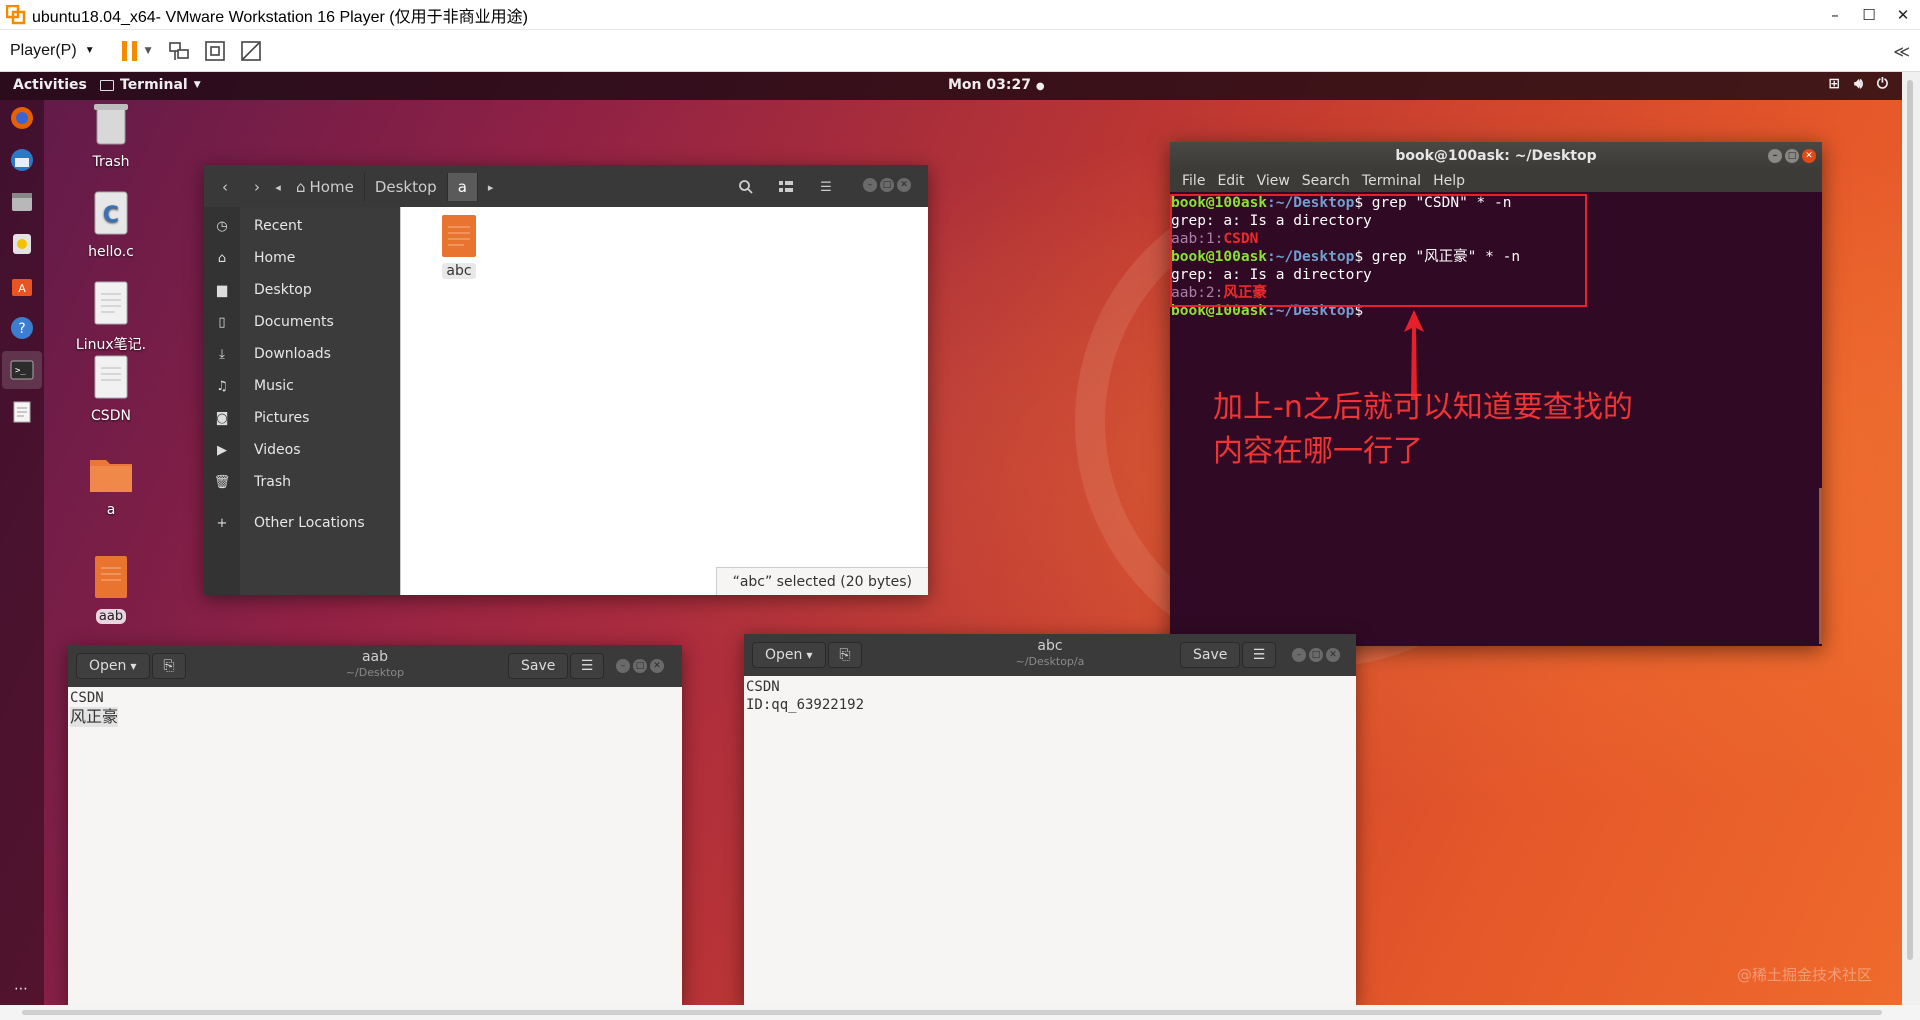 The height and width of the screenshot is (1020, 1920). What do you see at coordinates (50, 85) in the screenshot?
I see `activities-button: Activities` at bounding box center [50, 85].